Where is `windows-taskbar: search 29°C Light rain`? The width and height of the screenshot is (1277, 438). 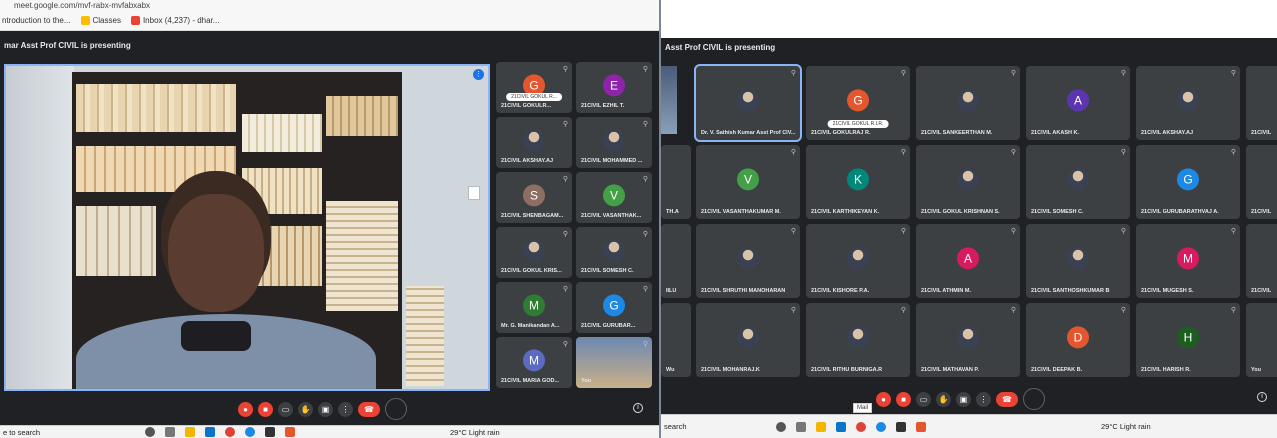 windows-taskbar: search 29°C Light rain is located at coordinates (969, 426).